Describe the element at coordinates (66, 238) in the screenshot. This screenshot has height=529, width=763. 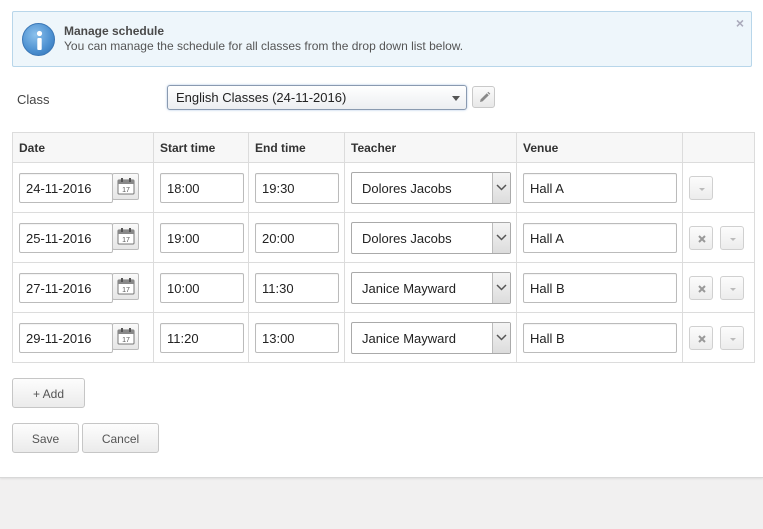
I see `date-input: 25-11-2016` at that location.